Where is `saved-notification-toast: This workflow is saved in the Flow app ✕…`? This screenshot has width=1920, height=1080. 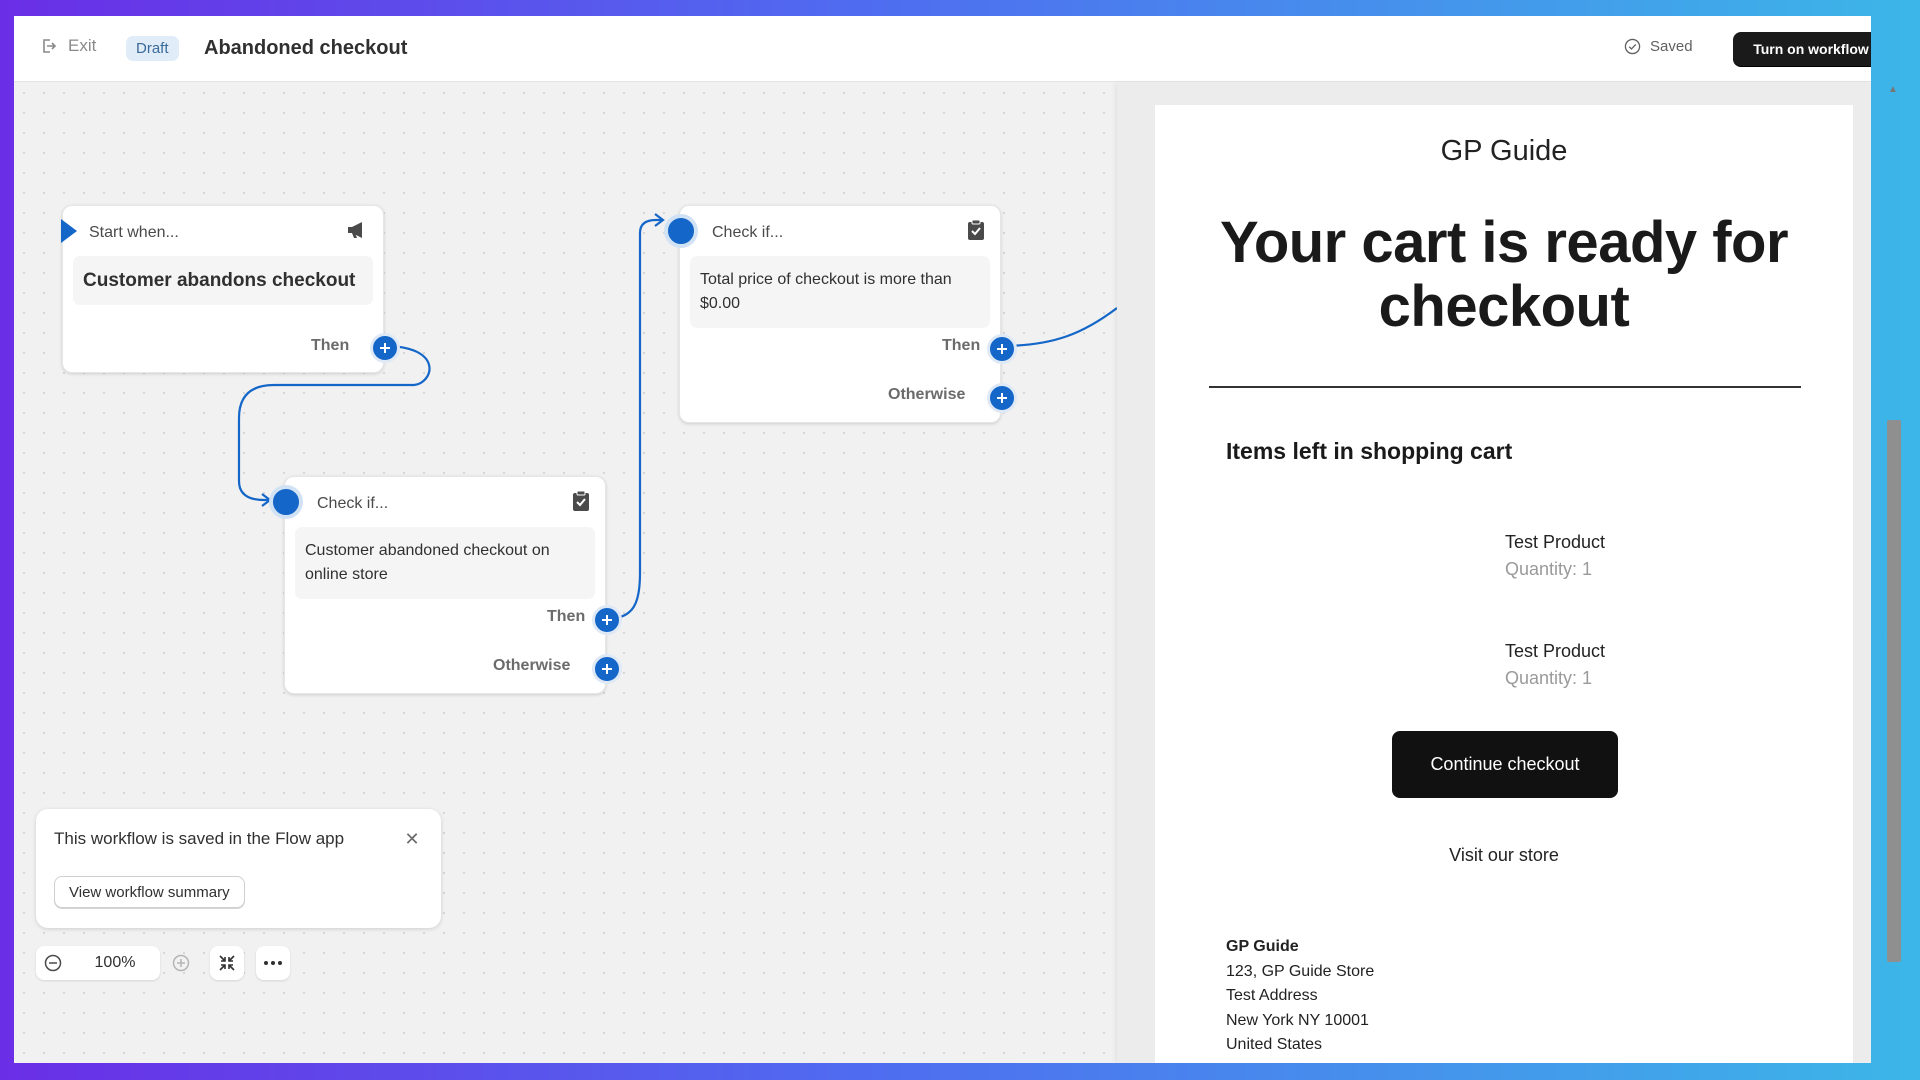
saved-notification-toast: This workflow is saved in the Flow app ✕… is located at coordinates (238, 868).